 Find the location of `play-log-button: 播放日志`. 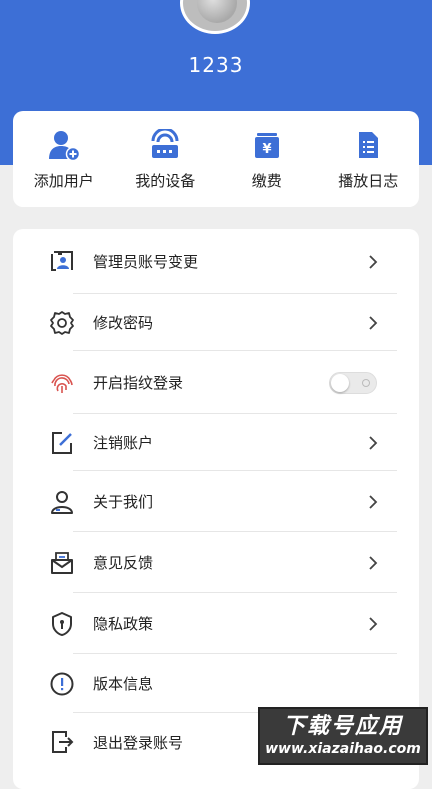

play-log-button: 播放日志 is located at coordinates (368, 159).